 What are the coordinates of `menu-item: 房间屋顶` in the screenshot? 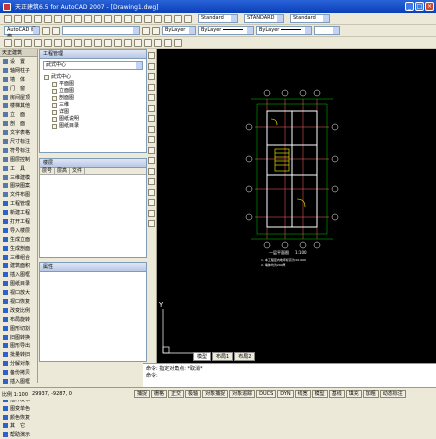 It's located at (18, 97).